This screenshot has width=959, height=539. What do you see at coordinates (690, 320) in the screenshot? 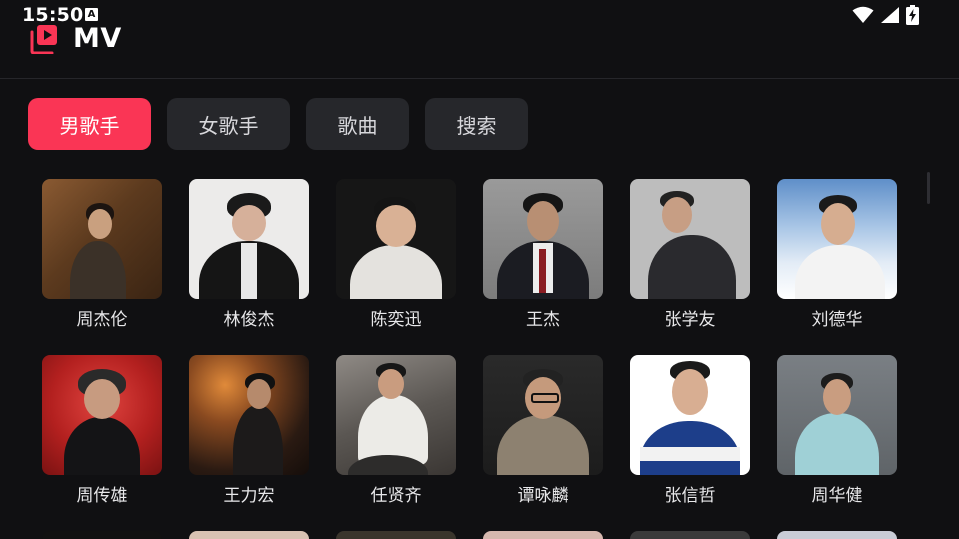
I see `artist-name: 张学友` at bounding box center [690, 320].